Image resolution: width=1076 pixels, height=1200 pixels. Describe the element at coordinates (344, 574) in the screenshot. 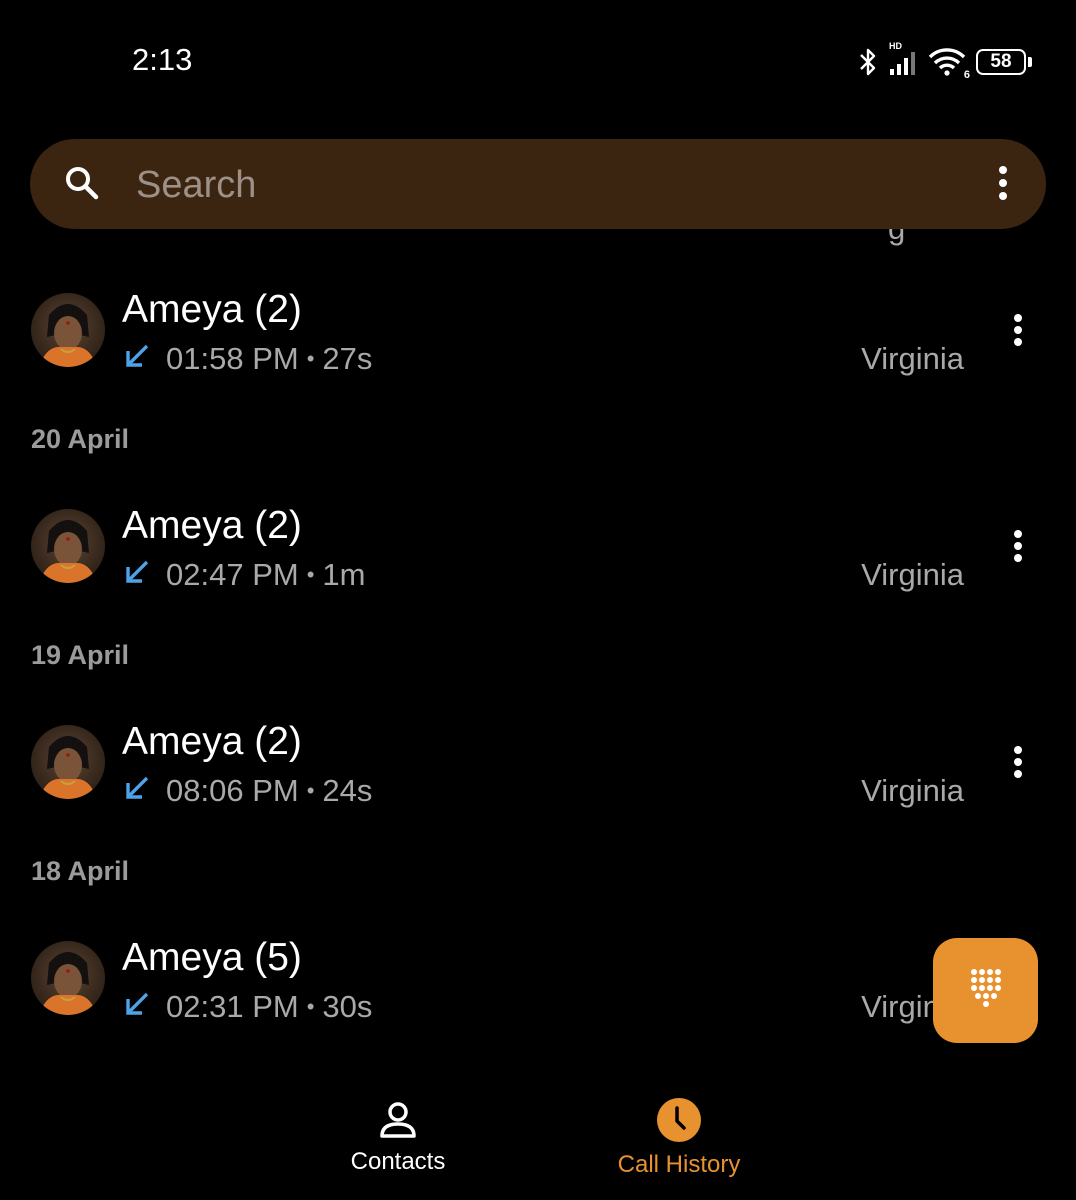

I see `call-duration: 1m` at that location.